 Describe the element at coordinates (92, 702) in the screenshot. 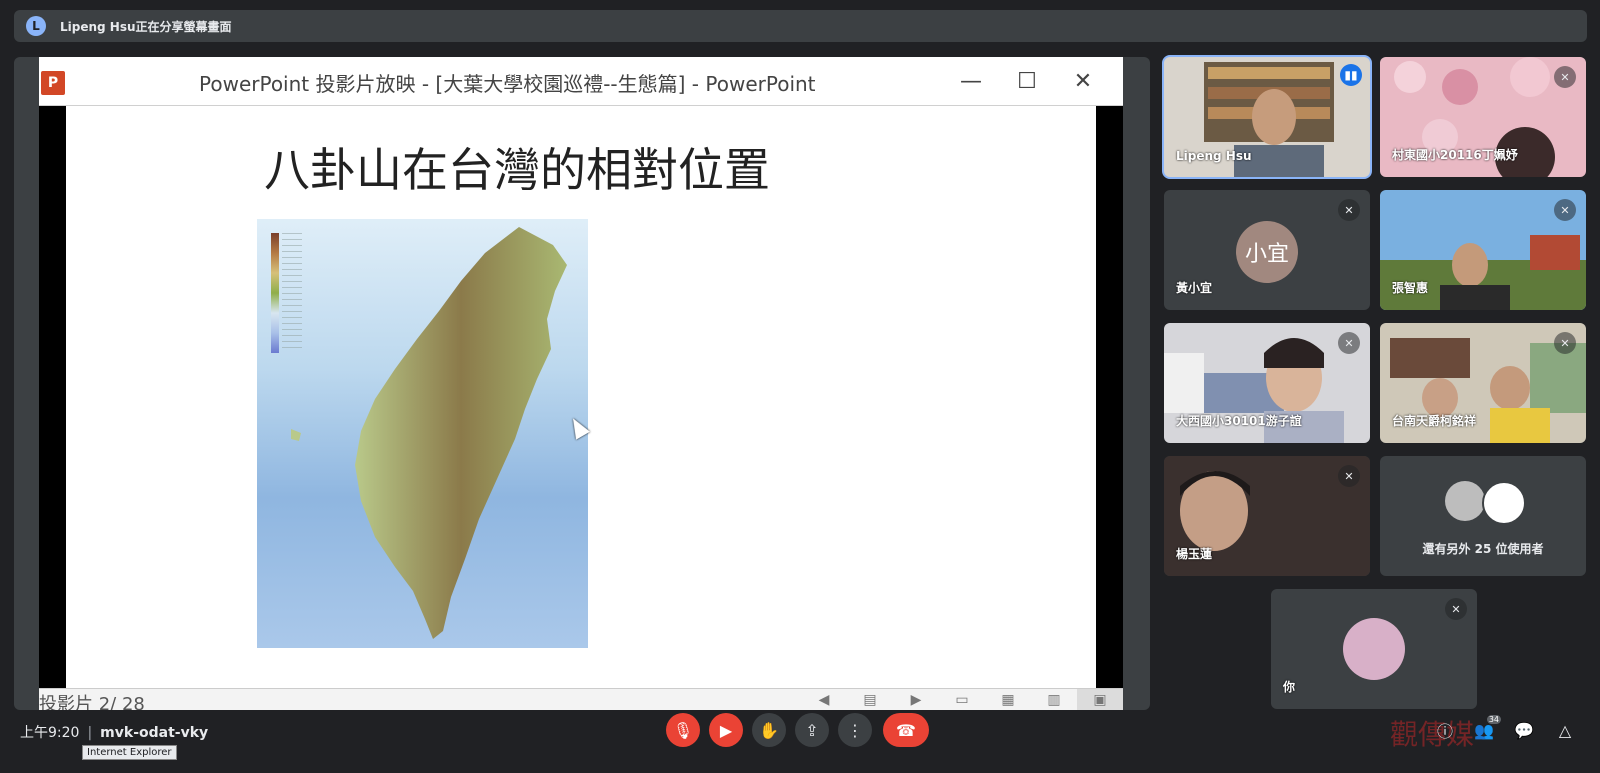

I see `slide-counter: 投影片 2/ 28` at that location.